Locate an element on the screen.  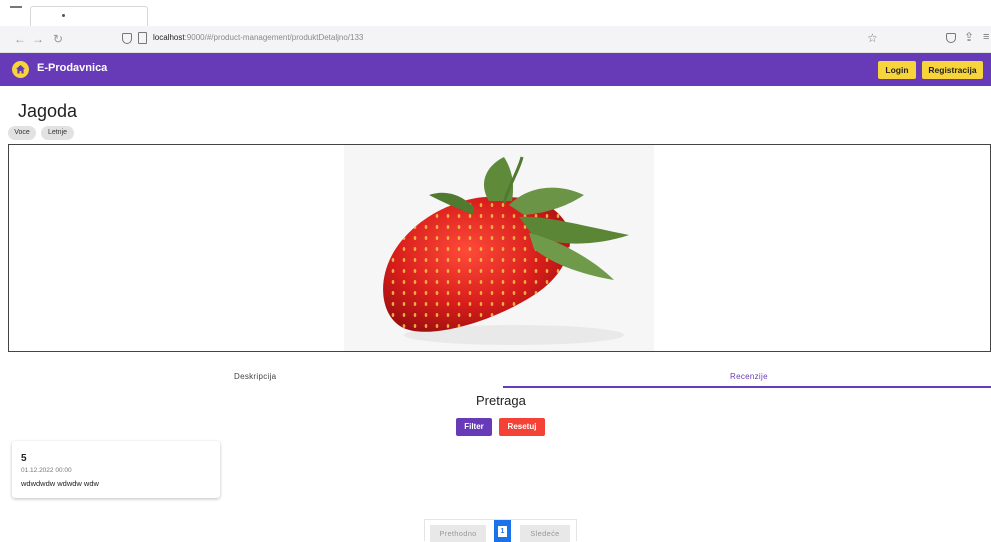
next-page-button: Sledeće is located at coordinates (545, 533).